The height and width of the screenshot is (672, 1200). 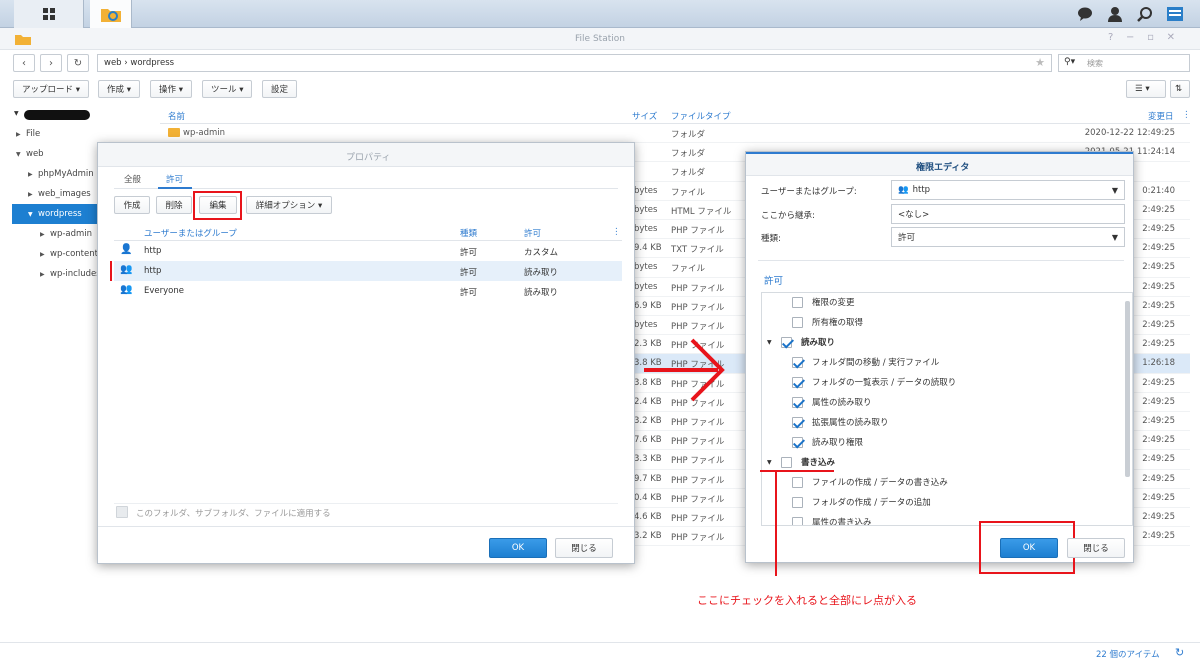 What do you see at coordinates (903, 190) in the screenshot?
I see `group-icon: 👥` at bounding box center [903, 190].